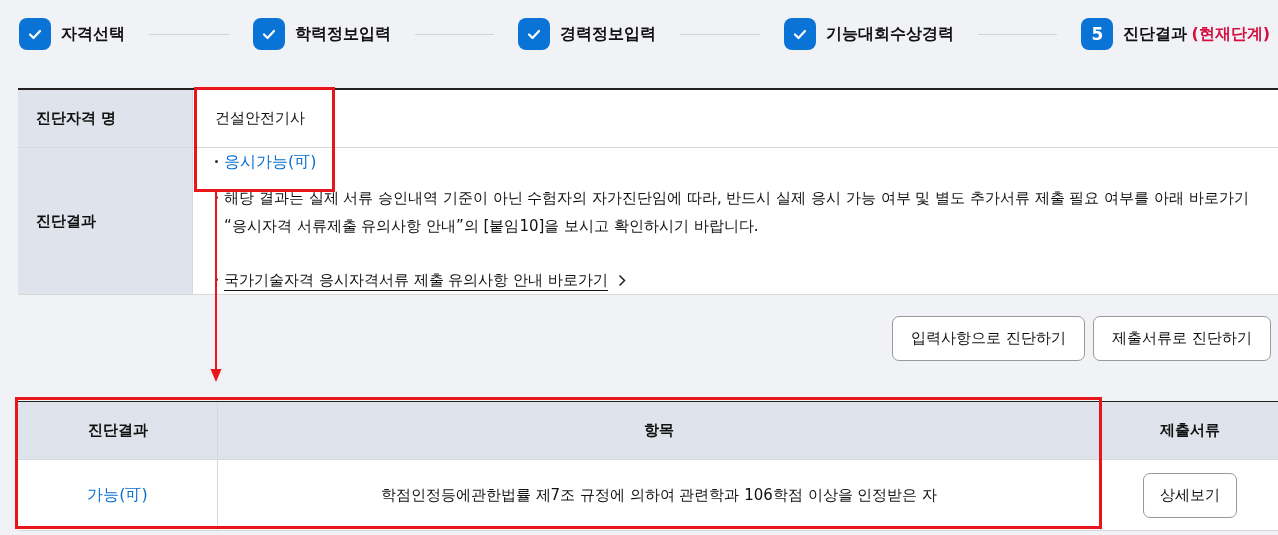 The image size is (1278, 535). What do you see at coordinates (118, 430) in the screenshot?
I see `column-header: 진단결과` at bounding box center [118, 430].